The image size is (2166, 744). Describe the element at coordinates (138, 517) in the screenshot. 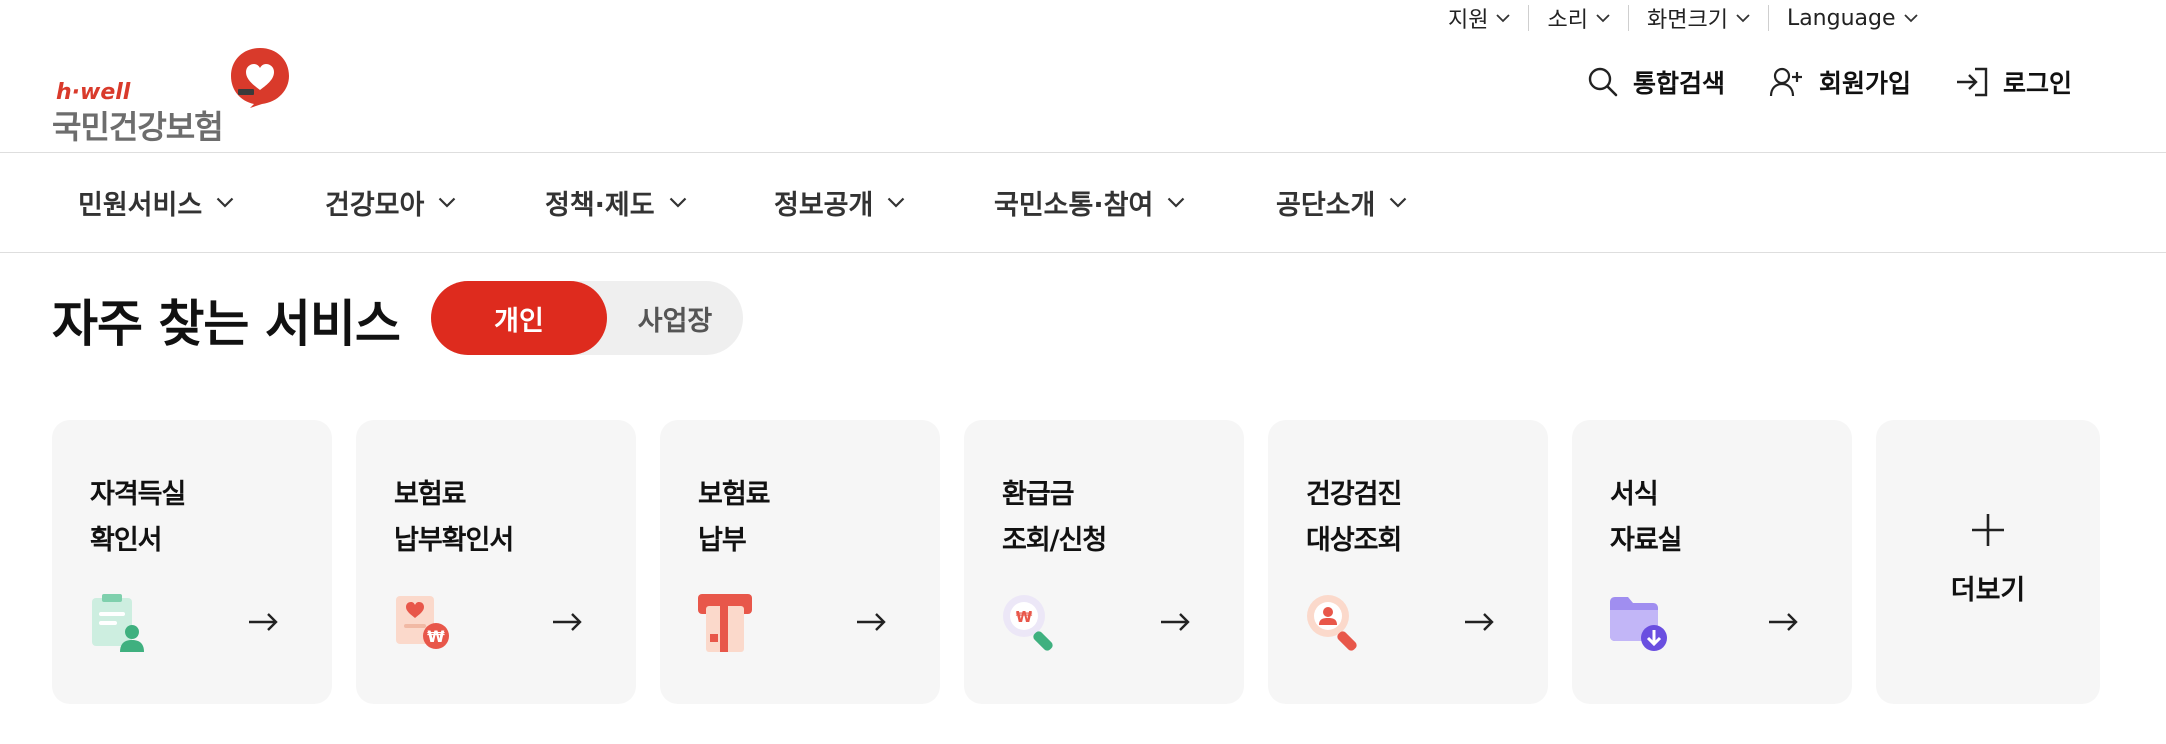

I see `card-title: 자격득실 확인서` at that location.